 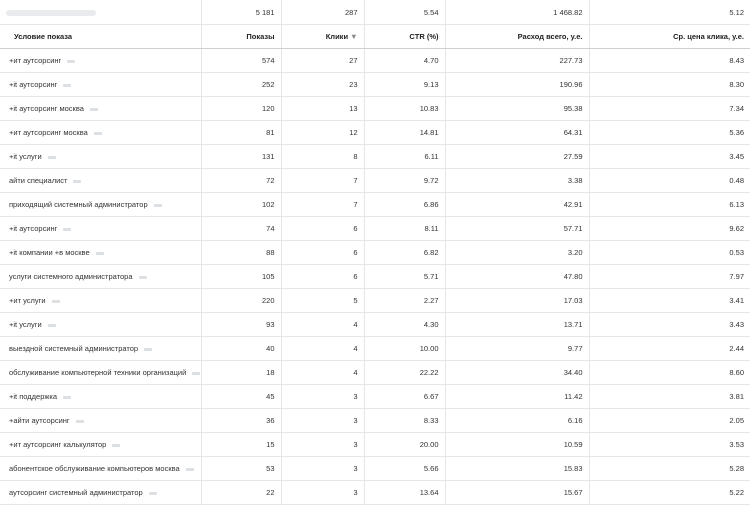 I want to click on total-cpc: 5.12, so click(x=669, y=12).